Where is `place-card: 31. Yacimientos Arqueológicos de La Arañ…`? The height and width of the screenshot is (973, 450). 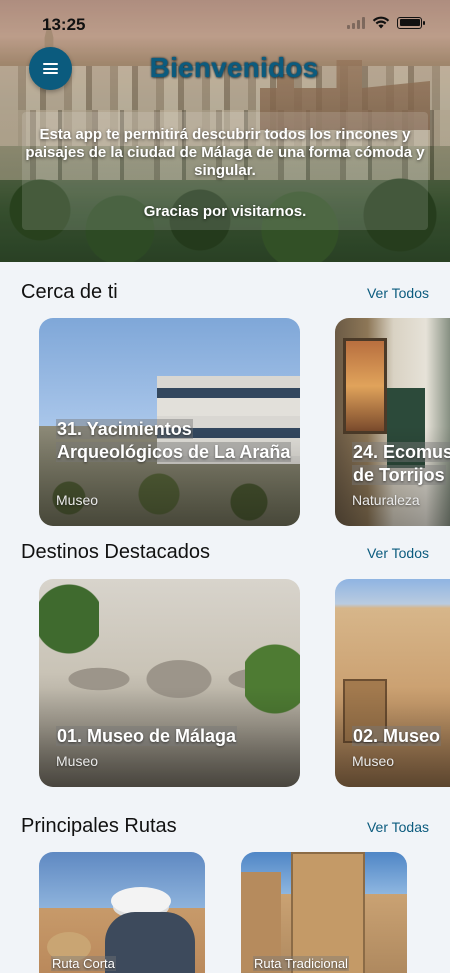 place-card: 31. Yacimientos Arqueológicos de La Arañ… is located at coordinates (169, 422).